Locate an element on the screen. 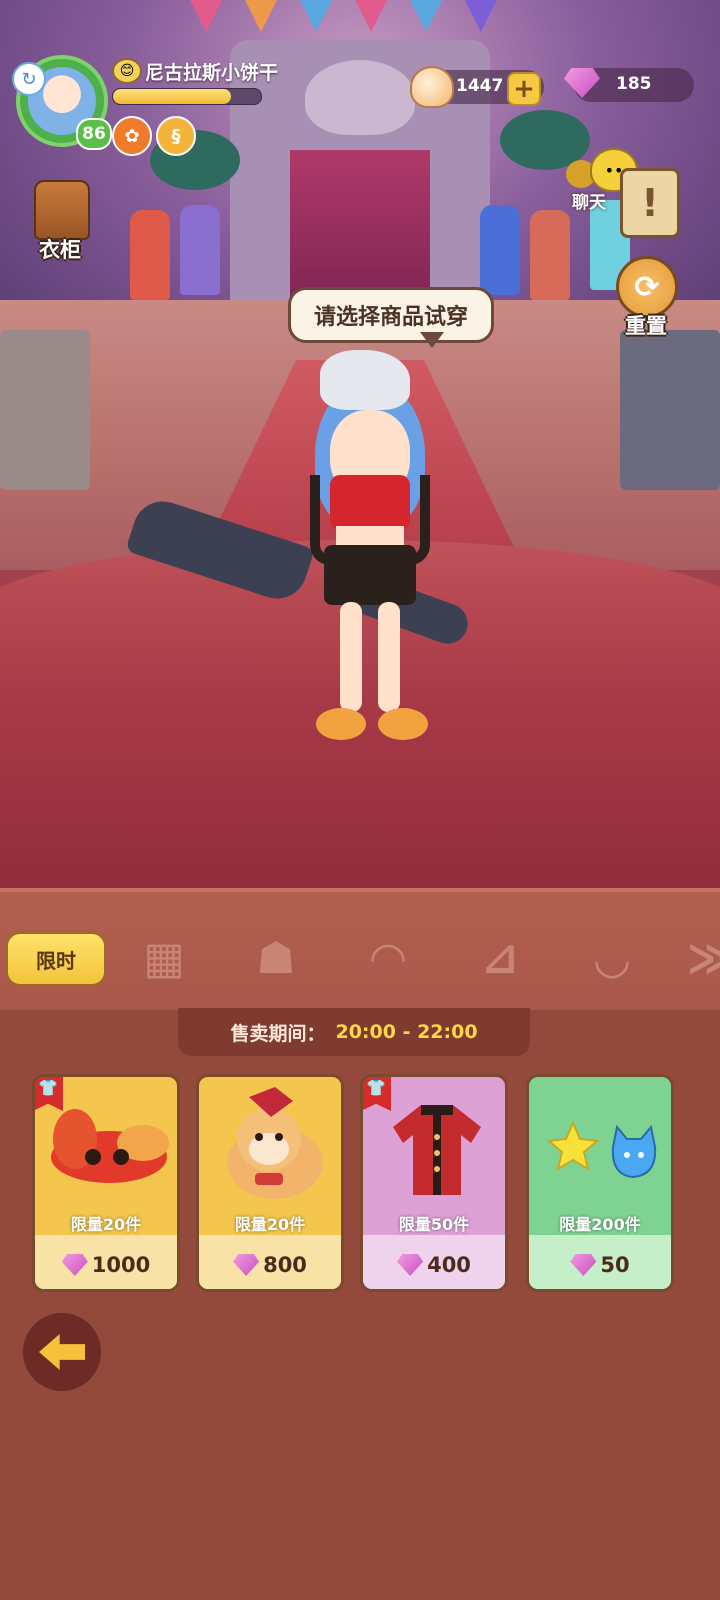  more-icon: ≫ is located at coordinates (700, 958).